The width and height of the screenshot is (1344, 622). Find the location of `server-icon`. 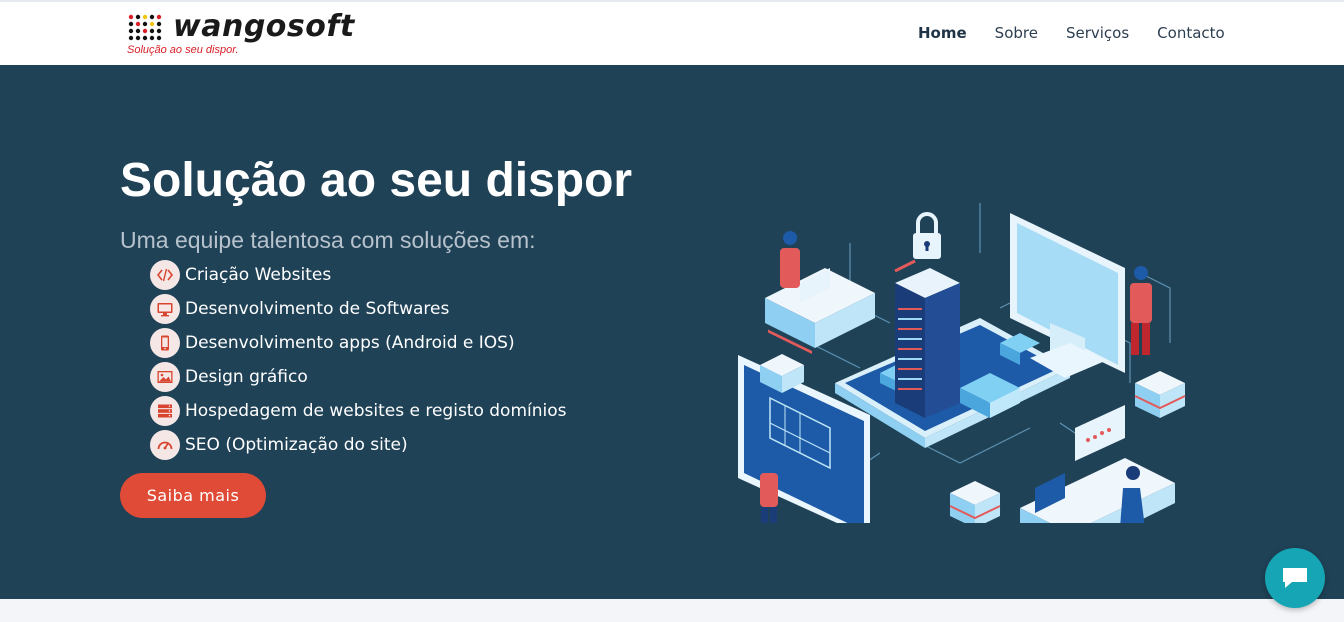

server-icon is located at coordinates (165, 411).